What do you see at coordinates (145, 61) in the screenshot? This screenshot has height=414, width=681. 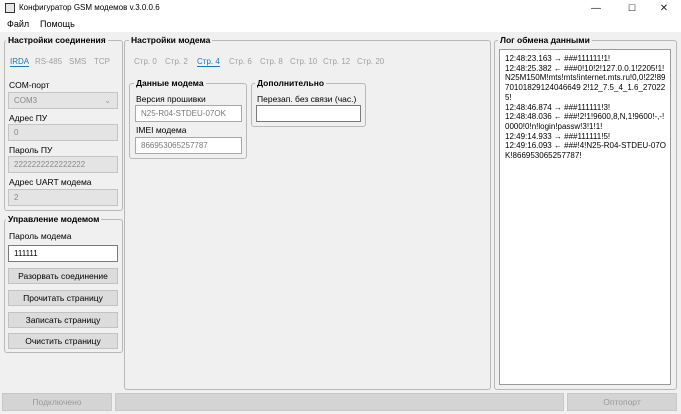 I see `tab-page-0: Стр. 0` at bounding box center [145, 61].